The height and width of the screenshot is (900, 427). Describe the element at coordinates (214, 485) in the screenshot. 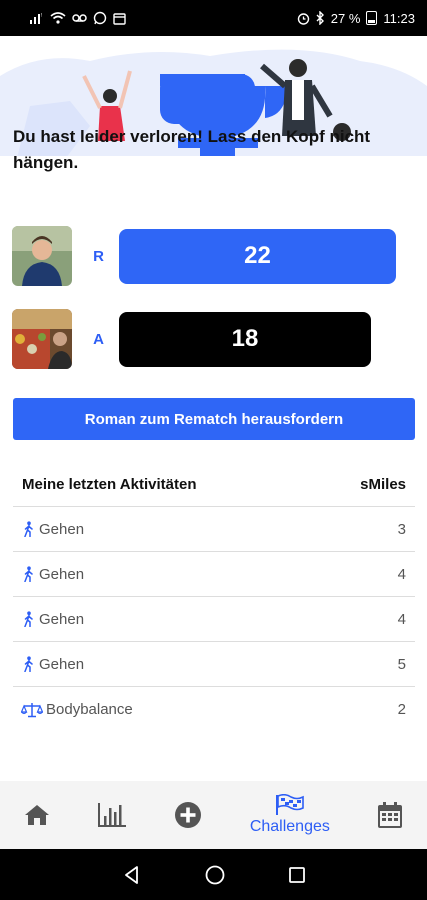

I see `table-header: Meine letzten Aktivitäten sMiles` at that location.